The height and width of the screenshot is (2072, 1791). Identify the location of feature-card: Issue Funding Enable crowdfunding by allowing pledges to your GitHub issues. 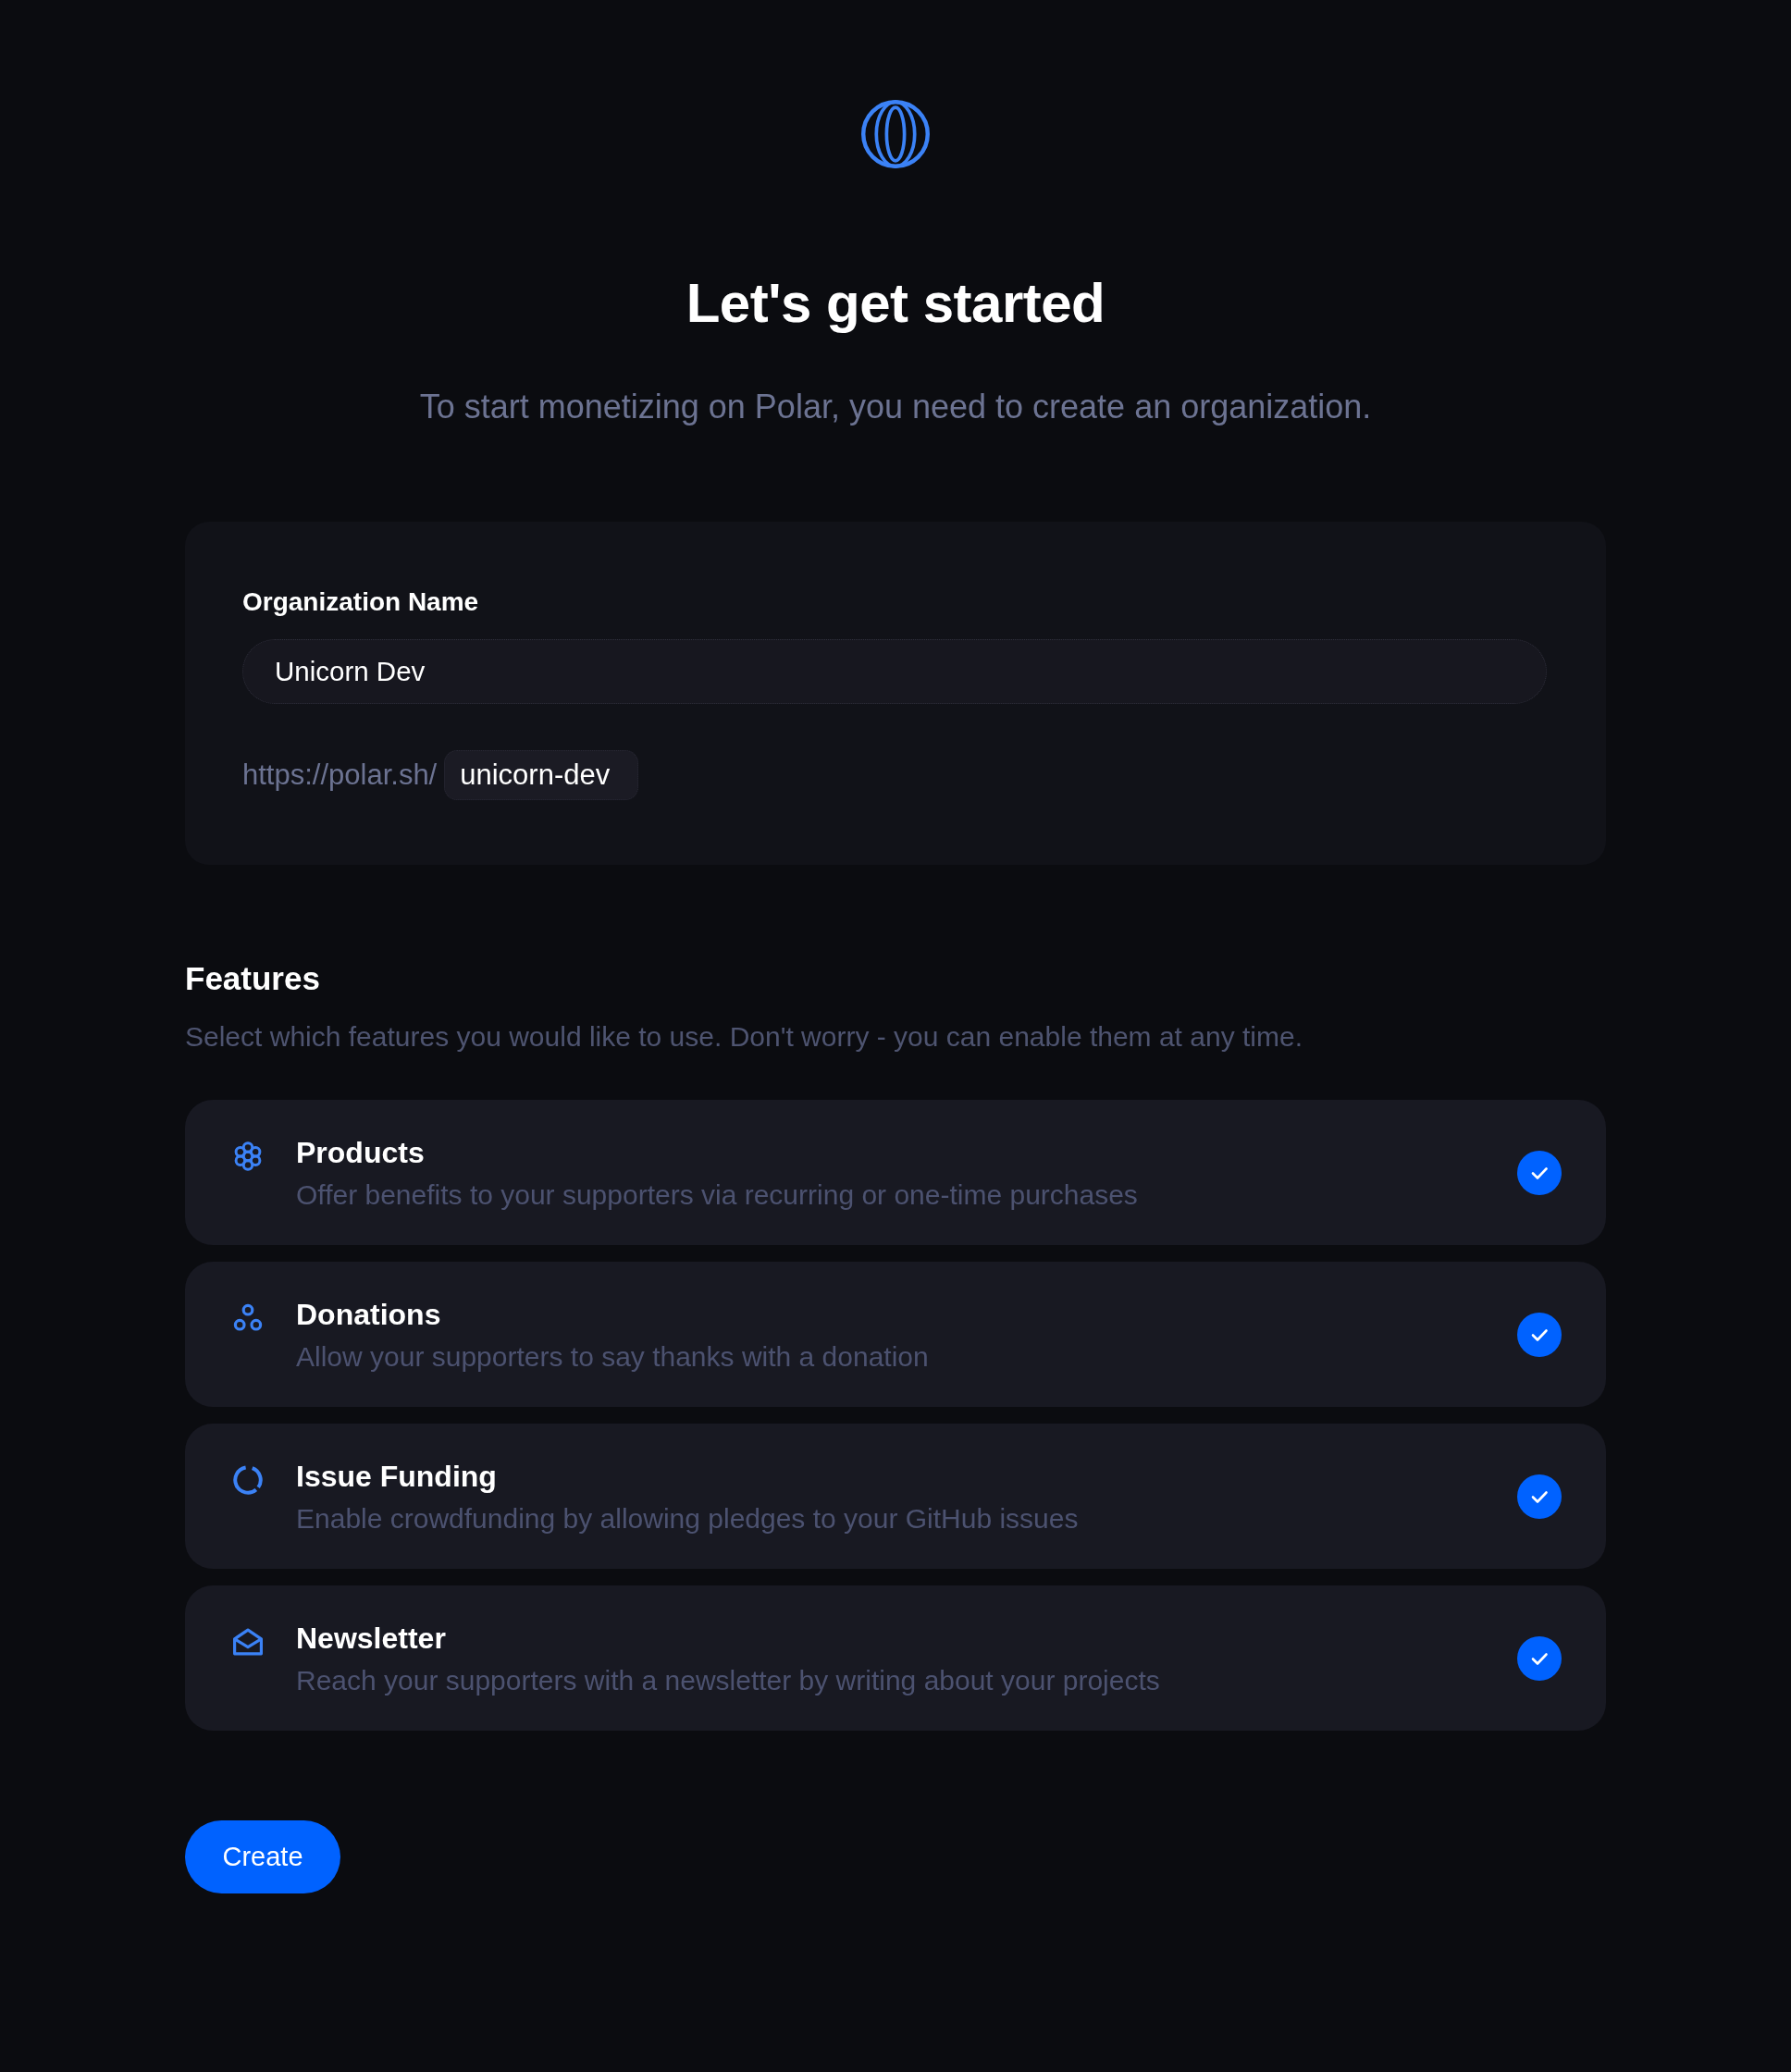
(895, 1497).